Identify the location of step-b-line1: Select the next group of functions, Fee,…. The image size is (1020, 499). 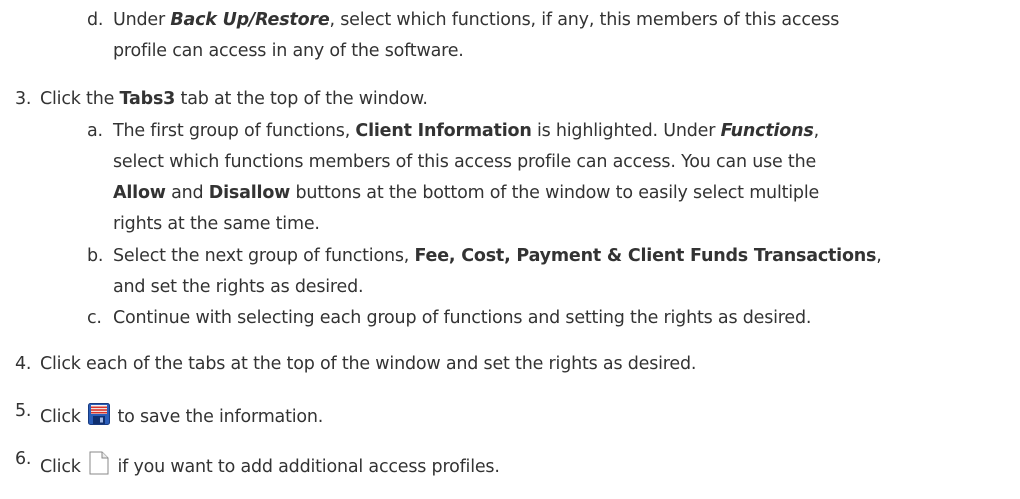
(497, 256).